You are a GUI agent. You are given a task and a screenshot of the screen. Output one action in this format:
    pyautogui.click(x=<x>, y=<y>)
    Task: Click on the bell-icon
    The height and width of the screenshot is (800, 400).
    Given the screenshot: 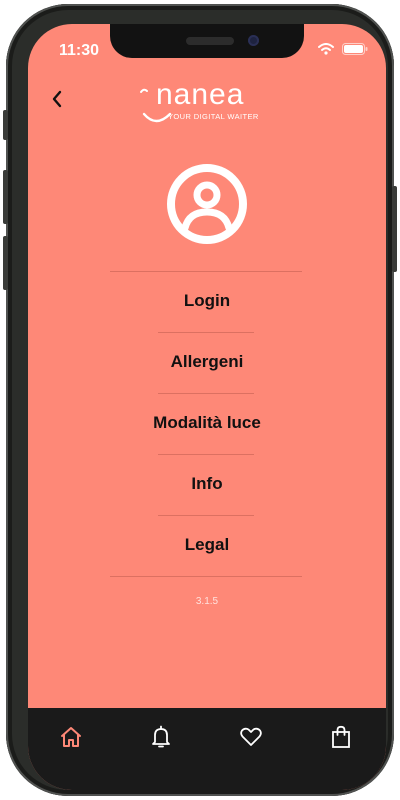 What is the action you would take?
    pyautogui.click(x=161, y=736)
    